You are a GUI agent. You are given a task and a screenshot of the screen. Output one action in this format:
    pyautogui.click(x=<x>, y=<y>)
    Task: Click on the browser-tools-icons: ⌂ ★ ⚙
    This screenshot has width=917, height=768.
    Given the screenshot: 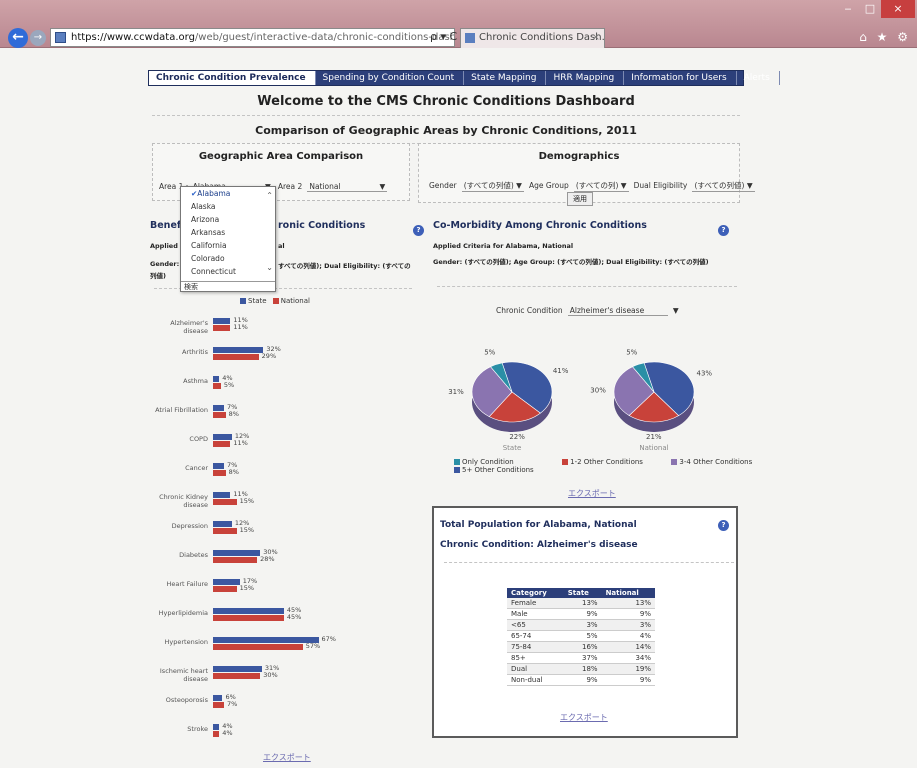 What is the action you would take?
    pyautogui.click(x=885, y=37)
    